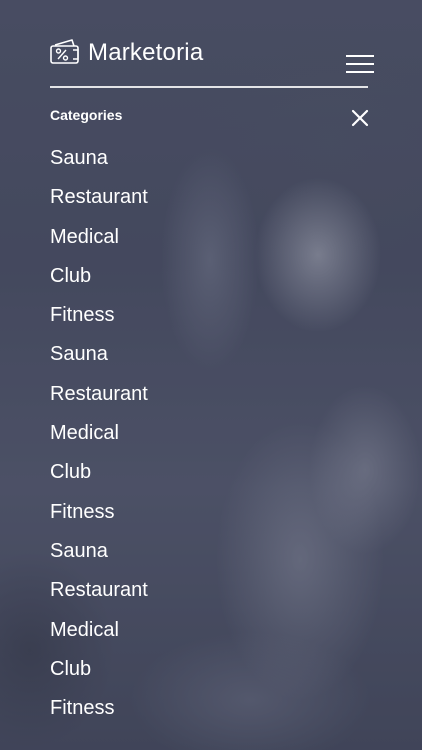 This screenshot has width=422, height=750. What do you see at coordinates (209, 87) in the screenshot?
I see `header-divider` at bounding box center [209, 87].